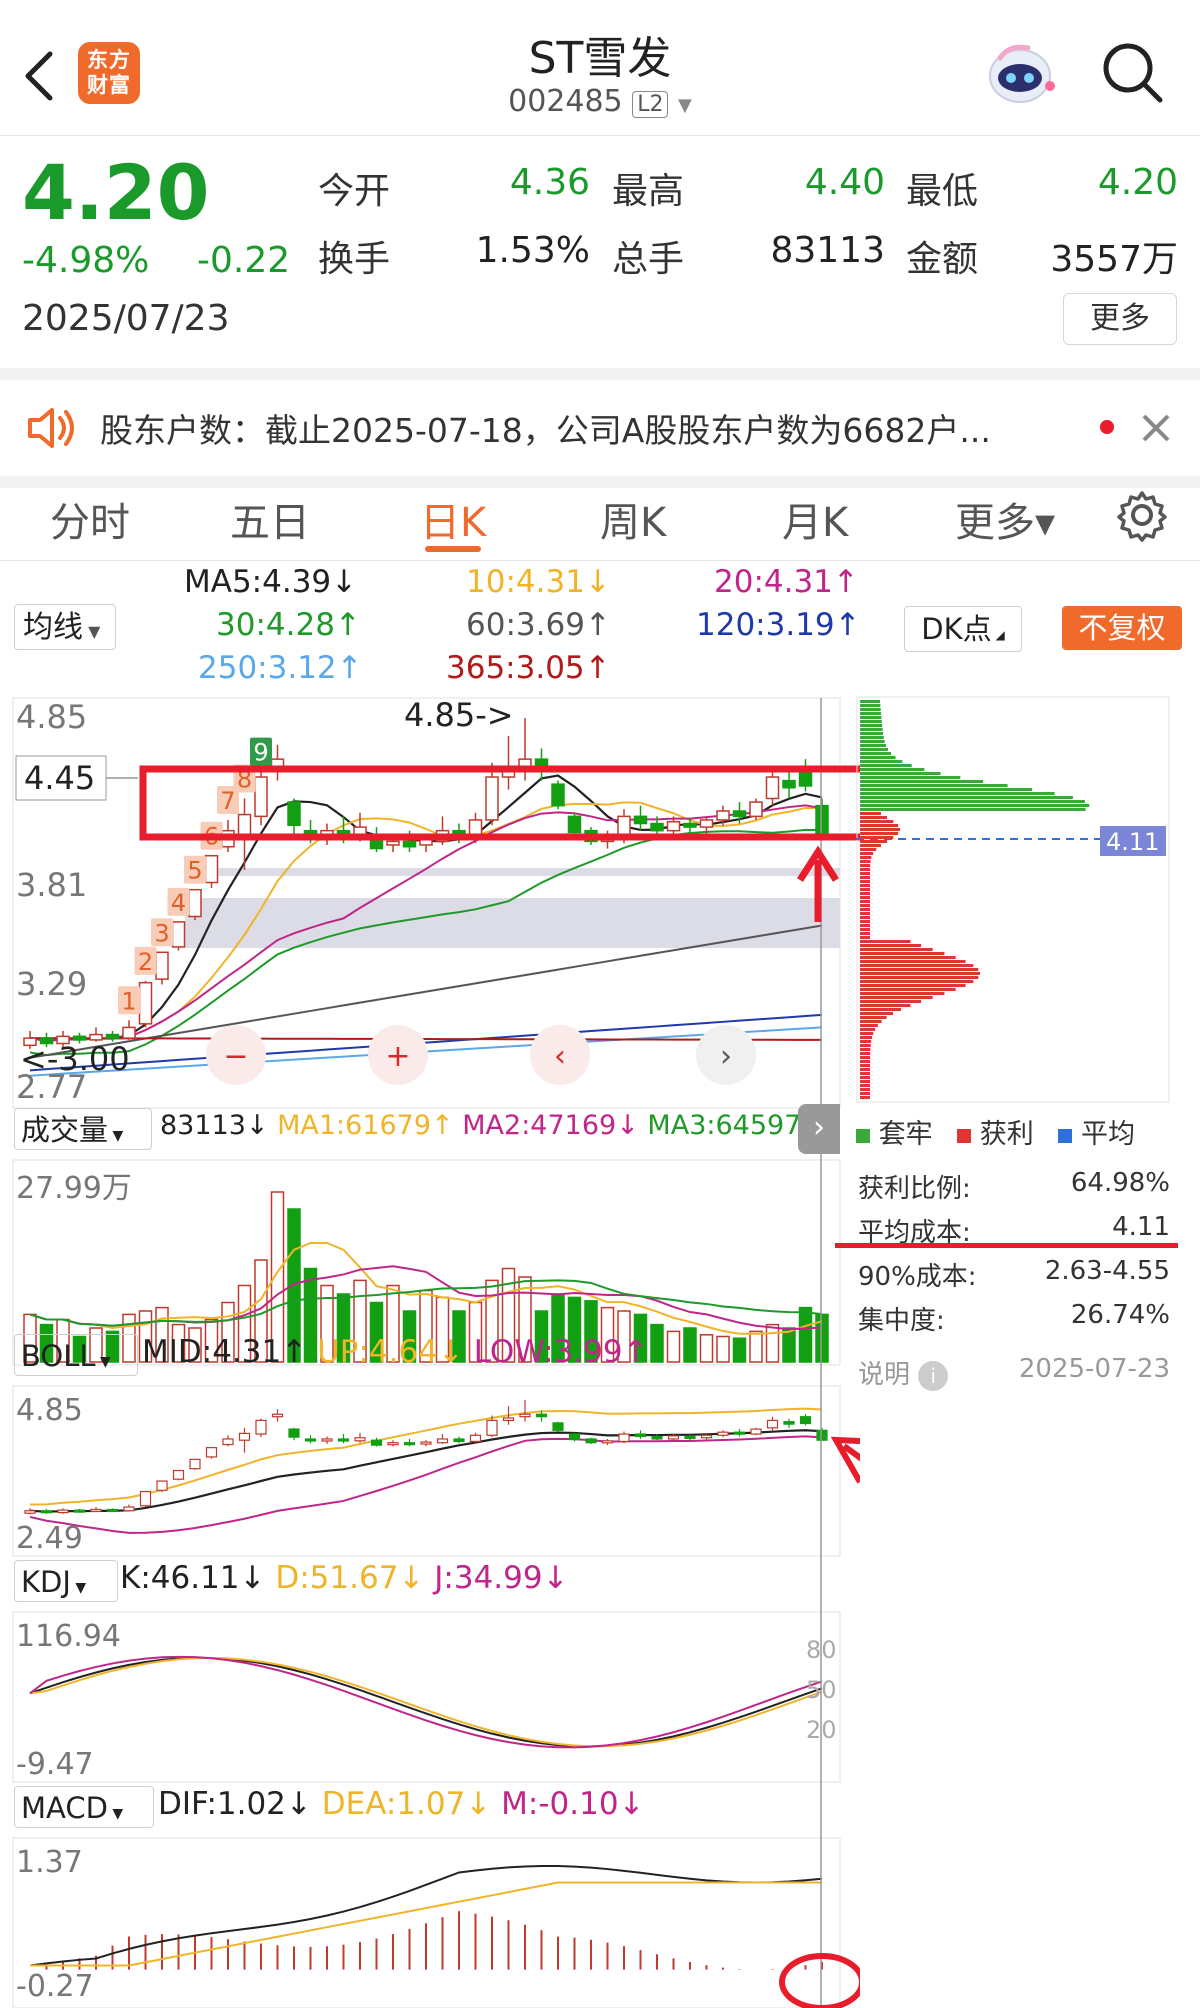 The image size is (1200, 2008). Describe the element at coordinates (821, 1690) in the screenshot. I see `kdj-level-50: 50` at that location.